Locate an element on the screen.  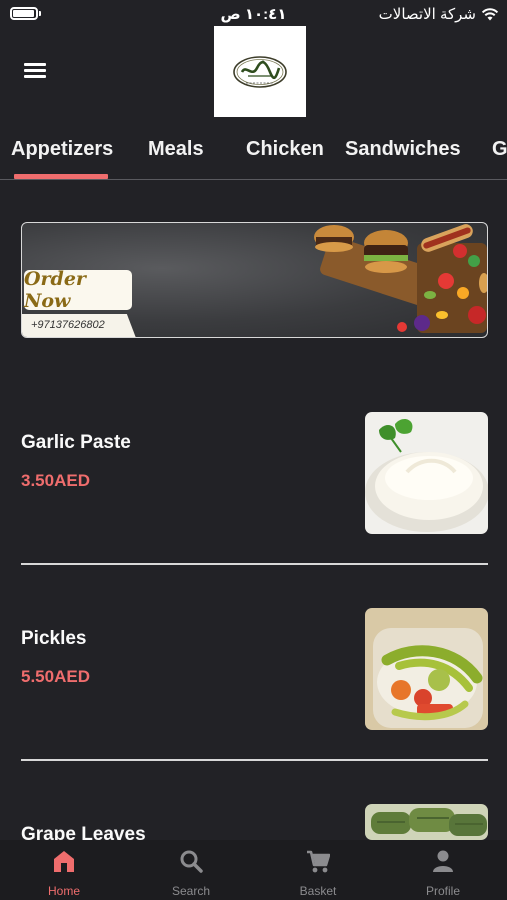
hamburger-menu-icon is located at coordinates (35, 71).